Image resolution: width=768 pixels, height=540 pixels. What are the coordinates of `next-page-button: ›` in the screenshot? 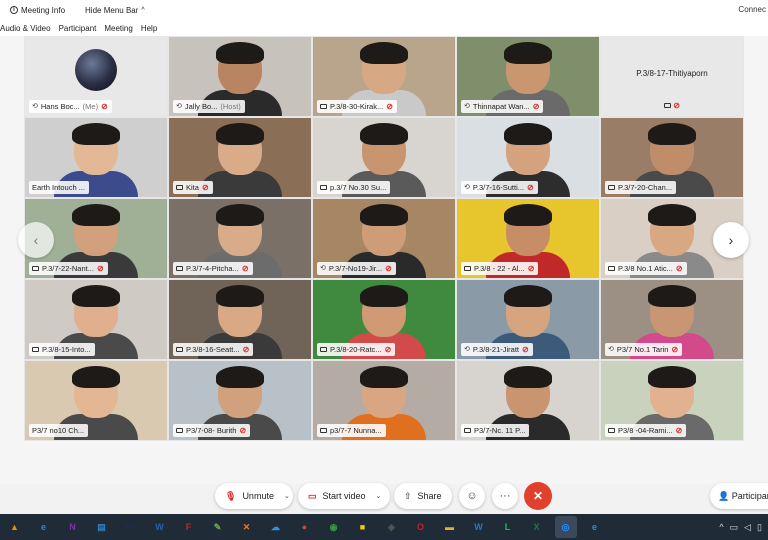 It's located at (731, 240).